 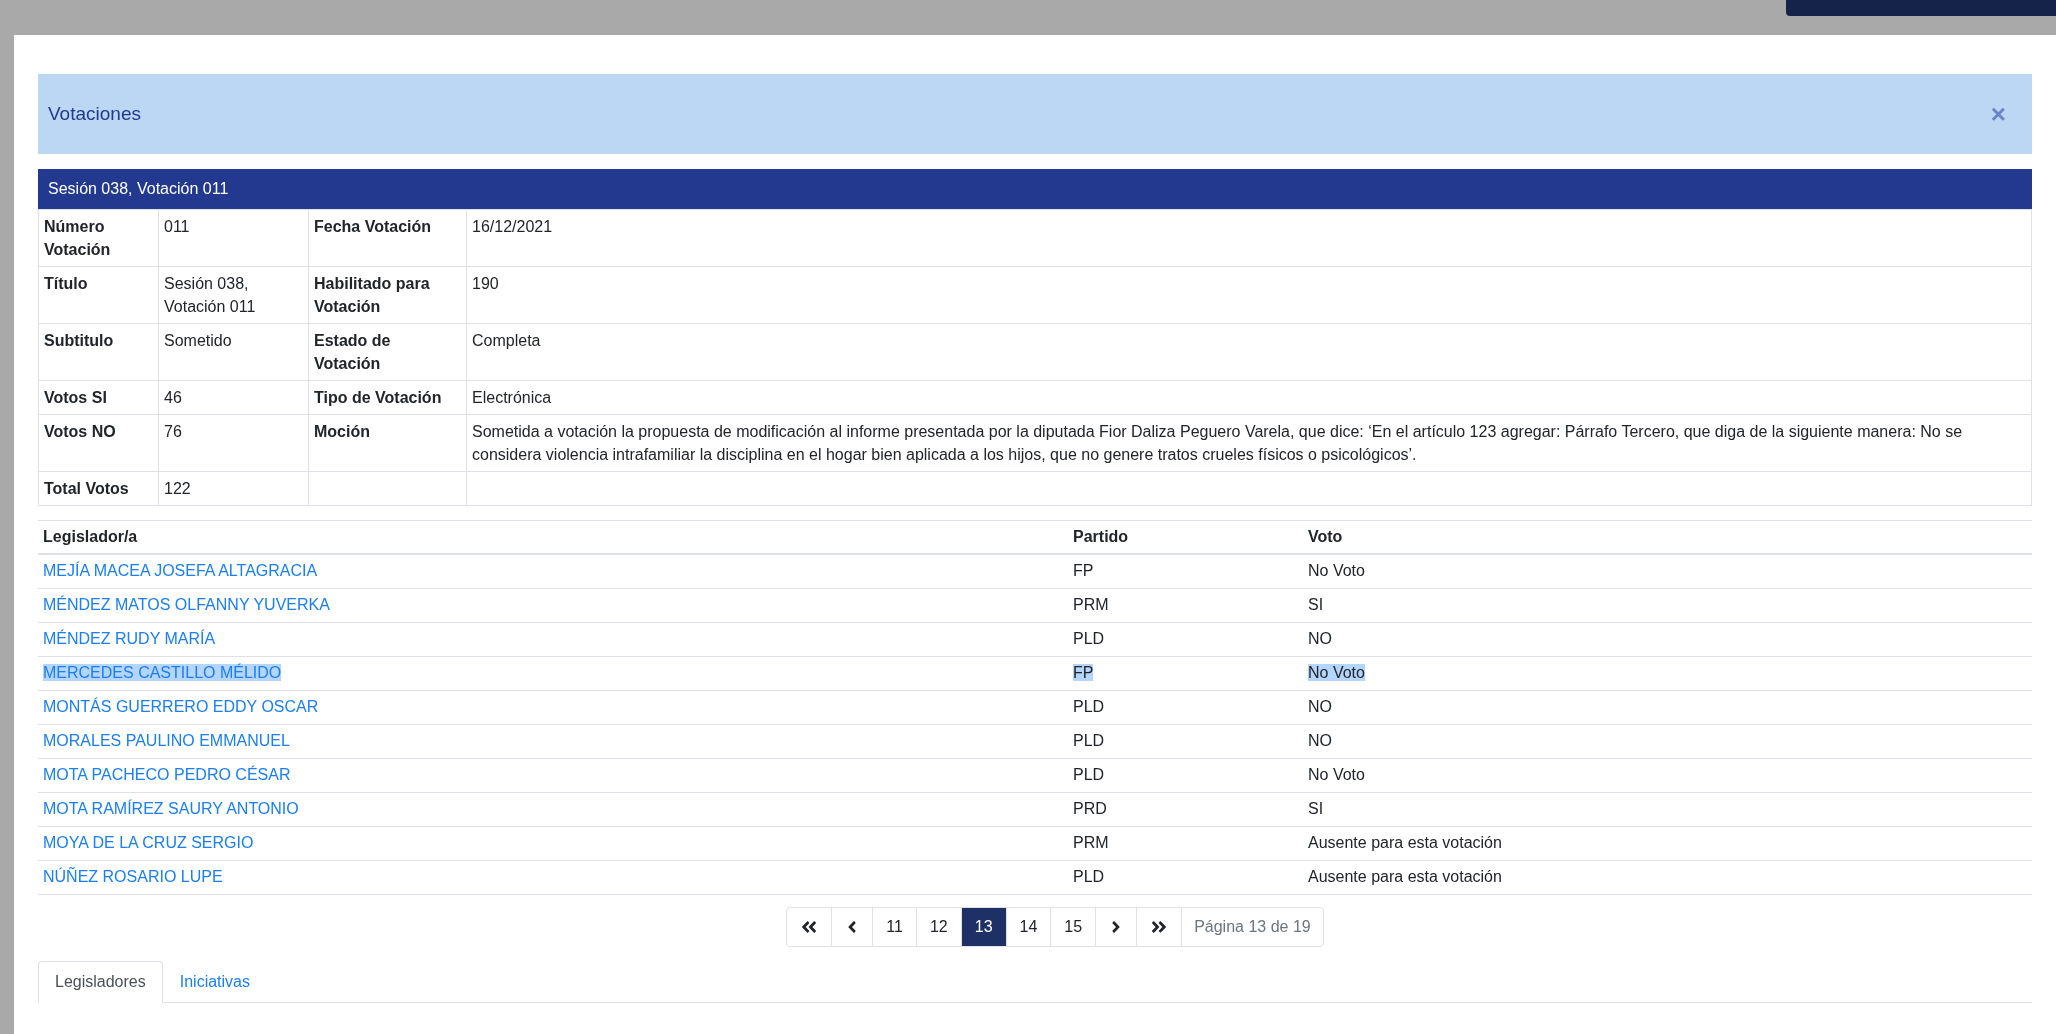 What do you see at coordinates (1090, 808) in the screenshot?
I see `party-text: PRD` at bounding box center [1090, 808].